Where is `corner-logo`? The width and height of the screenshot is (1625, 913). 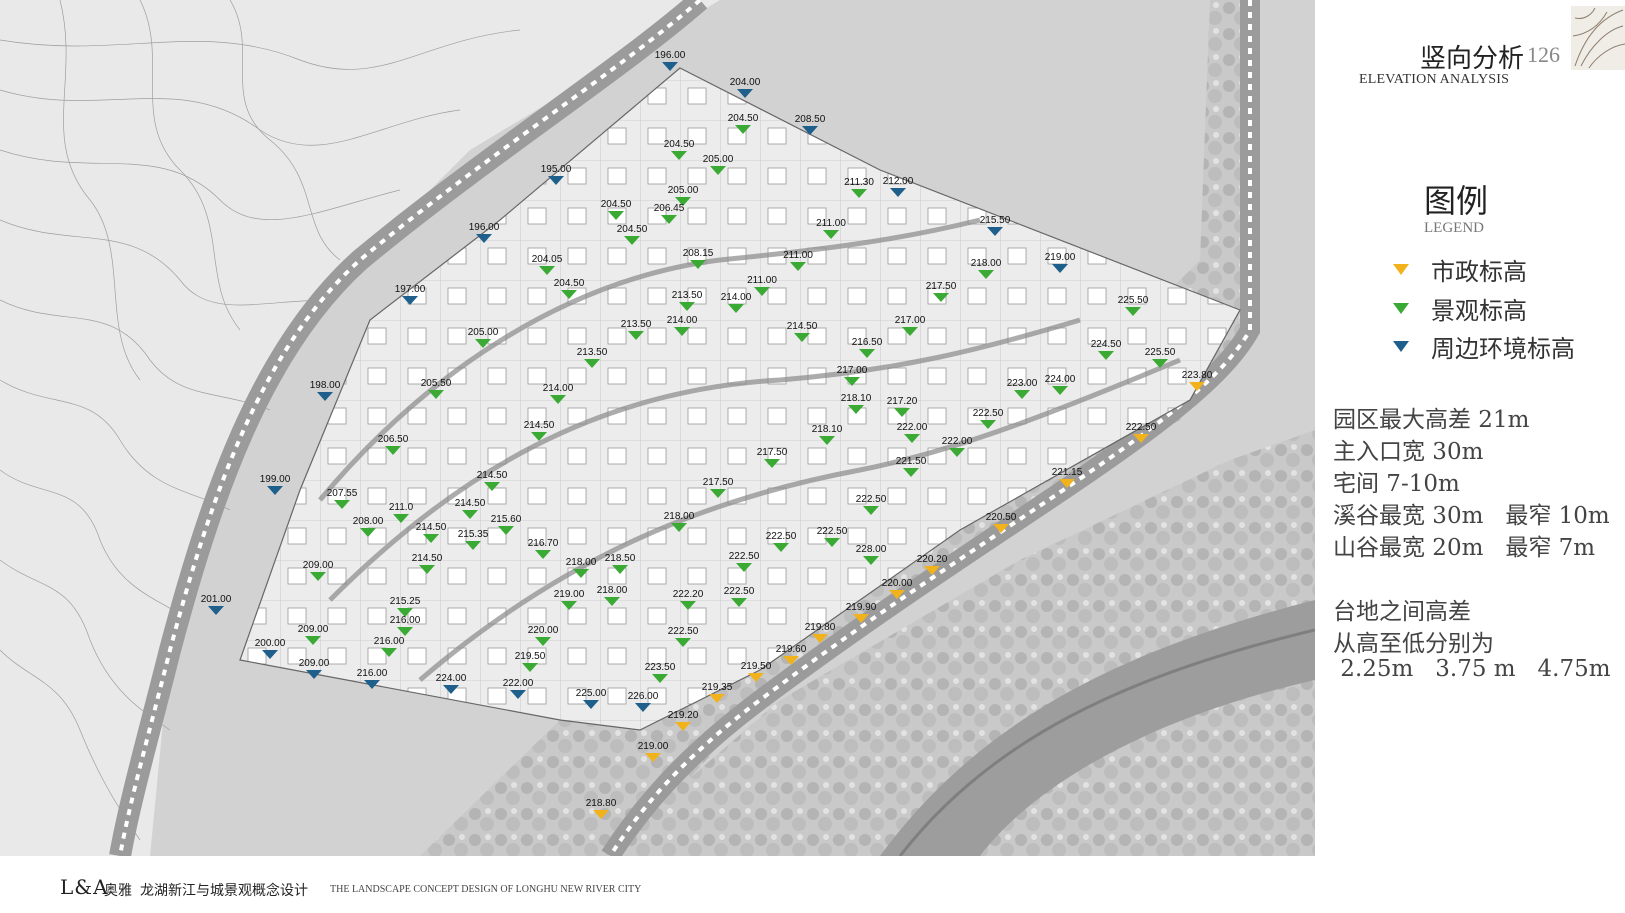 corner-logo is located at coordinates (1598, 38).